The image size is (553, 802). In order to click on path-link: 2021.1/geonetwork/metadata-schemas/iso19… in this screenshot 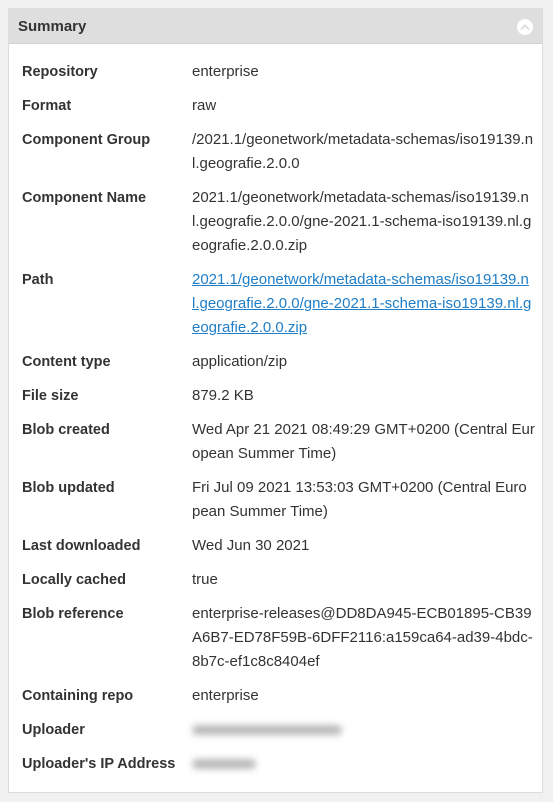, I will do `click(363, 304)`.